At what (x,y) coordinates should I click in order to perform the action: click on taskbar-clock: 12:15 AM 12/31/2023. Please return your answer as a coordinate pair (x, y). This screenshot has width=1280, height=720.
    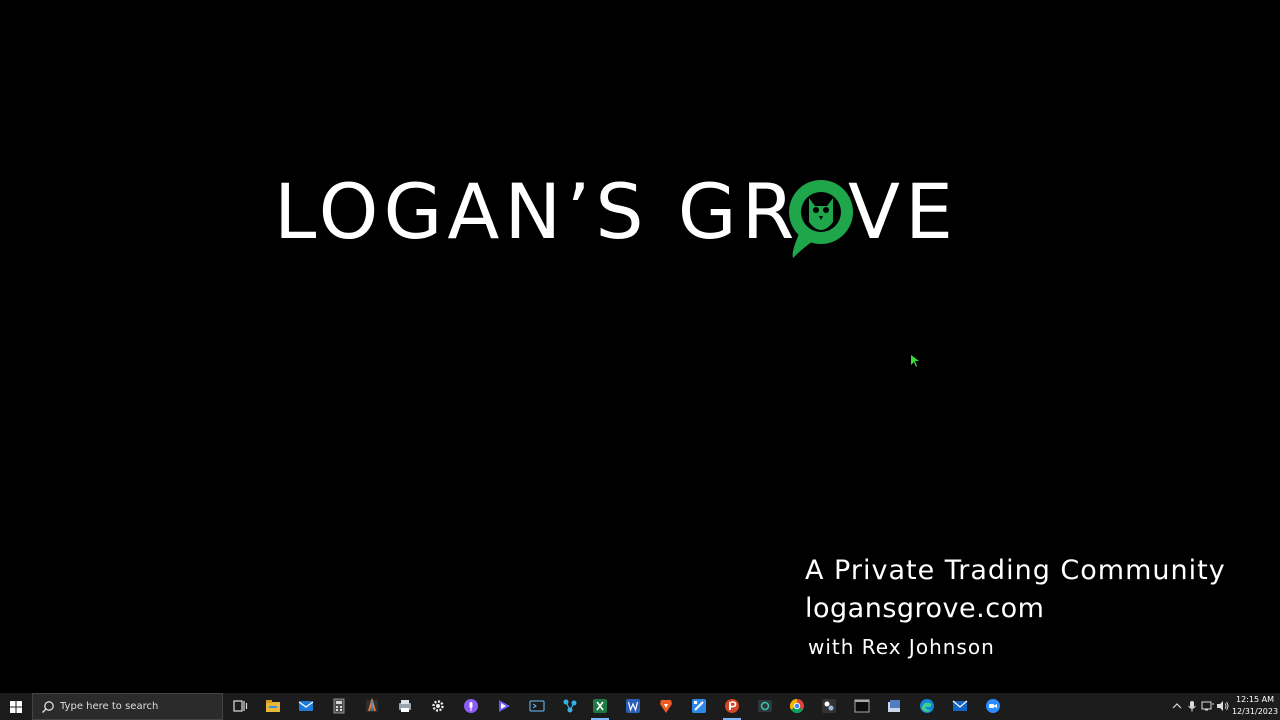
    Looking at the image, I should click on (1255, 706).